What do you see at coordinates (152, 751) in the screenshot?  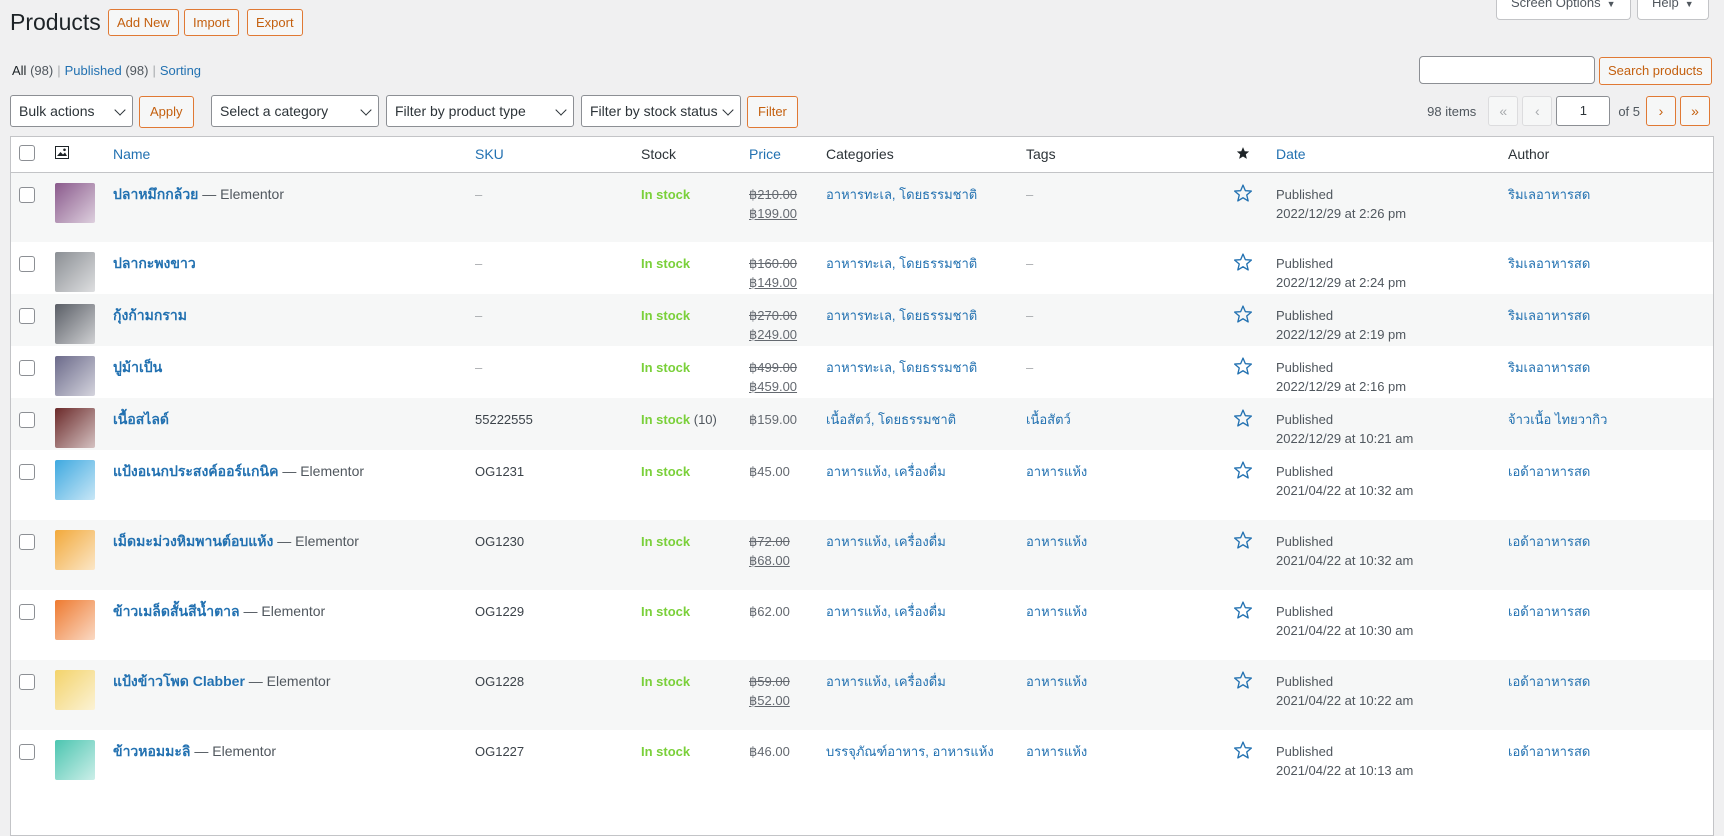 I see `product-name-link: ข้าวหอมมะลิ` at bounding box center [152, 751].